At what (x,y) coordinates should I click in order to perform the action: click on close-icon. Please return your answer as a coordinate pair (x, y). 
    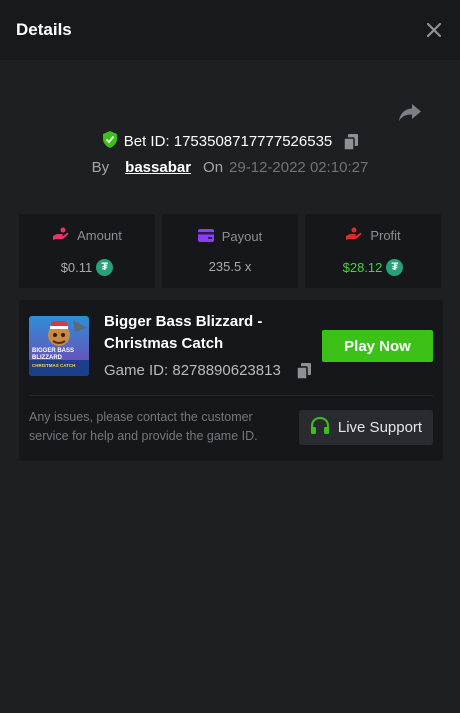
    Looking at the image, I should click on (434, 30).